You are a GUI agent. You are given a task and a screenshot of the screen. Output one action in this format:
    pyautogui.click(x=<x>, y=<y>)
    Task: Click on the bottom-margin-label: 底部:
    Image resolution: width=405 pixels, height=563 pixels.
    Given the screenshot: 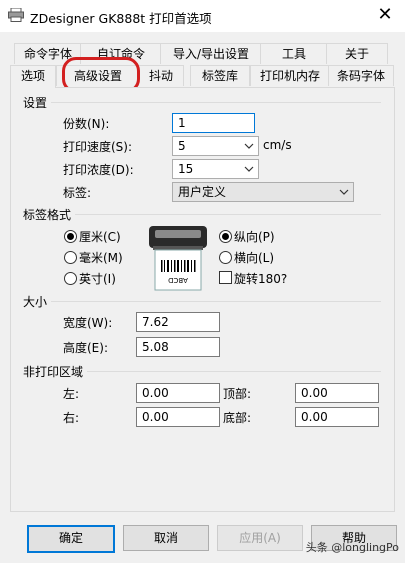 What is the action you would take?
    pyautogui.click(x=237, y=418)
    